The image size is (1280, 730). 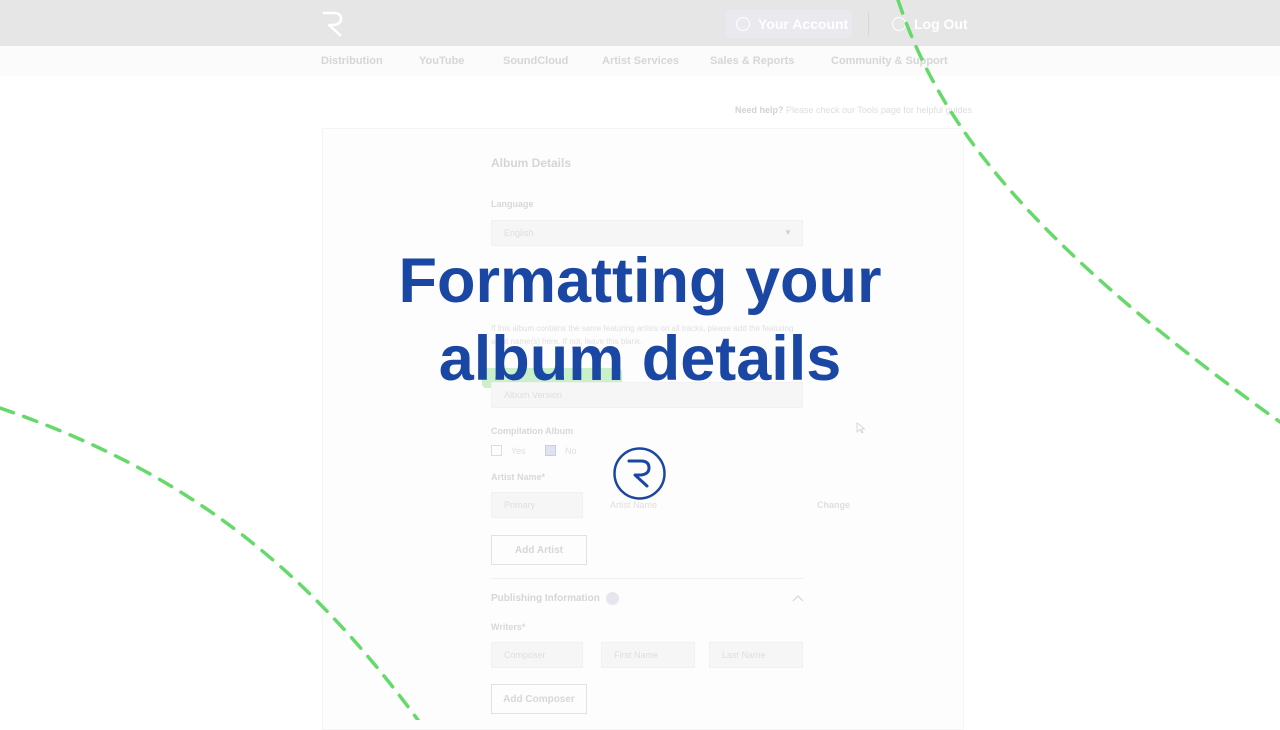 I want to click on add-artist-button: Add Artist, so click(x=539, y=550).